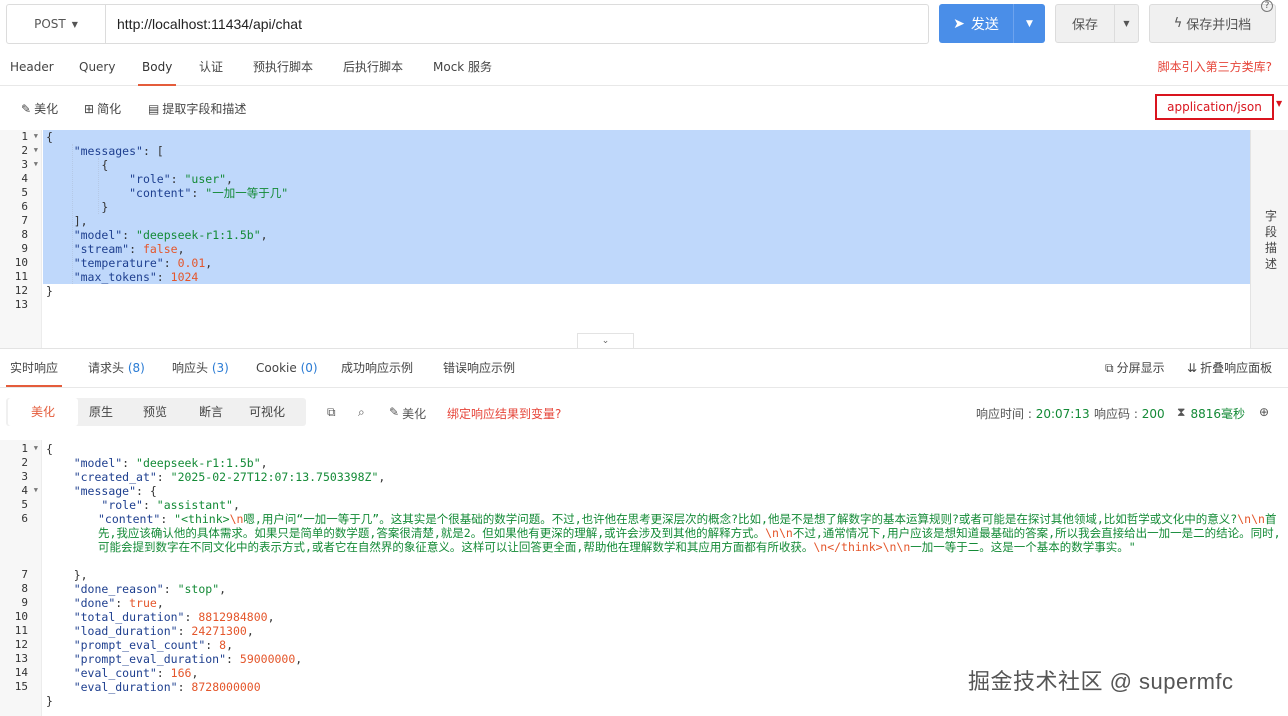 Image resolution: width=1288 pixels, height=716 pixels. Describe the element at coordinates (21, 290) in the screenshot. I see `line-number: 12` at that location.